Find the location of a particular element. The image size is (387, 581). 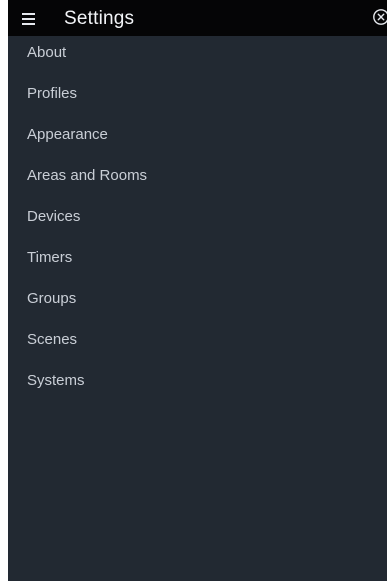

menu-item-profiles: Profiles is located at coordinates (197, 97).